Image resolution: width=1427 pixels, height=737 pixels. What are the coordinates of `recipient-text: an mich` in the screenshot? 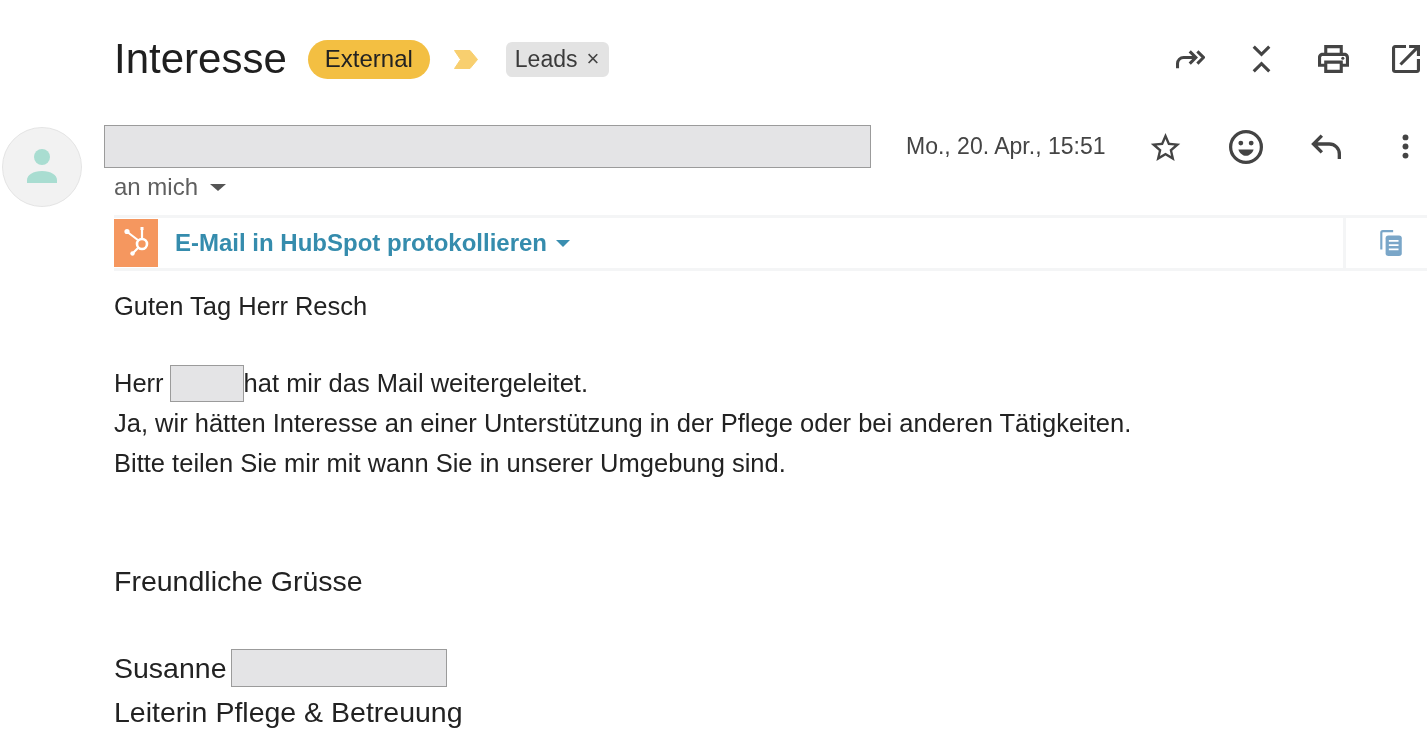 It's located at (156, 187).